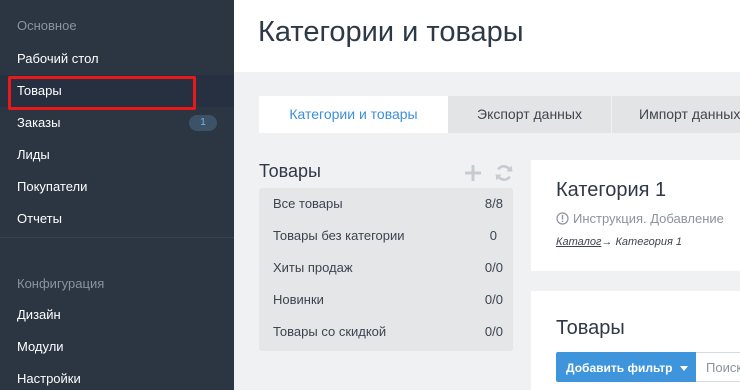 Image resolution: width=740 pixels, height=390 pixels. Describe the element at coordinates (117, 376) in the screenshot. I see `sidebar-item-settings: Настройки` at that location.